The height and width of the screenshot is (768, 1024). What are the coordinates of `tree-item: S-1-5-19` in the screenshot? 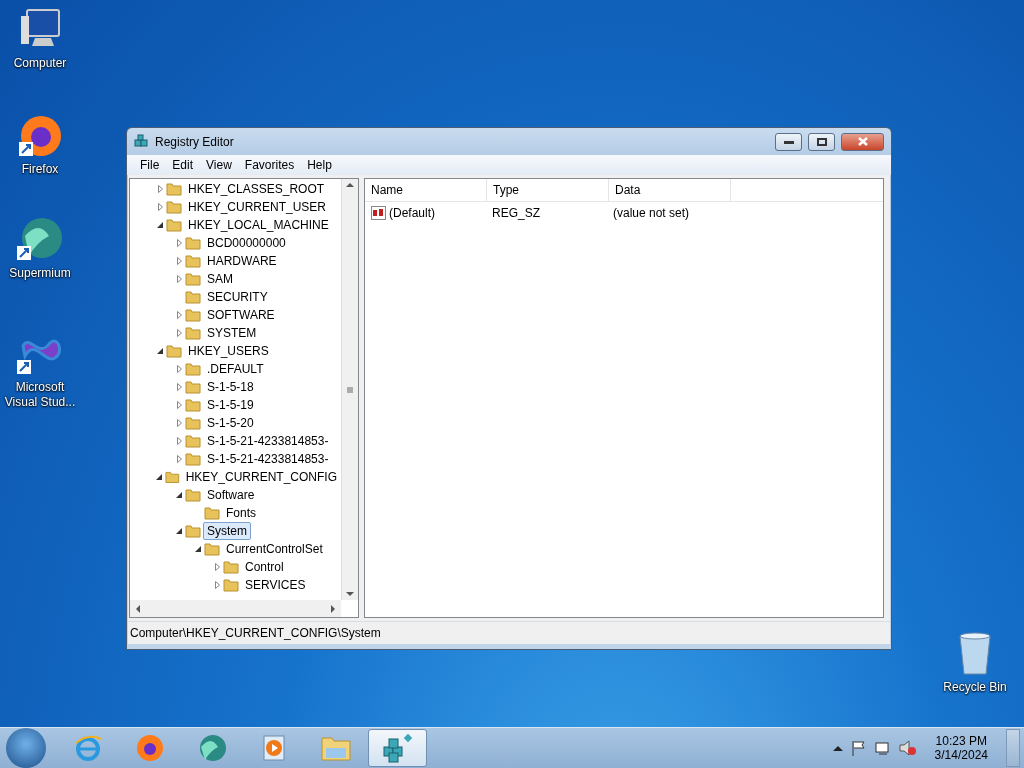 It's located at (230, 405).